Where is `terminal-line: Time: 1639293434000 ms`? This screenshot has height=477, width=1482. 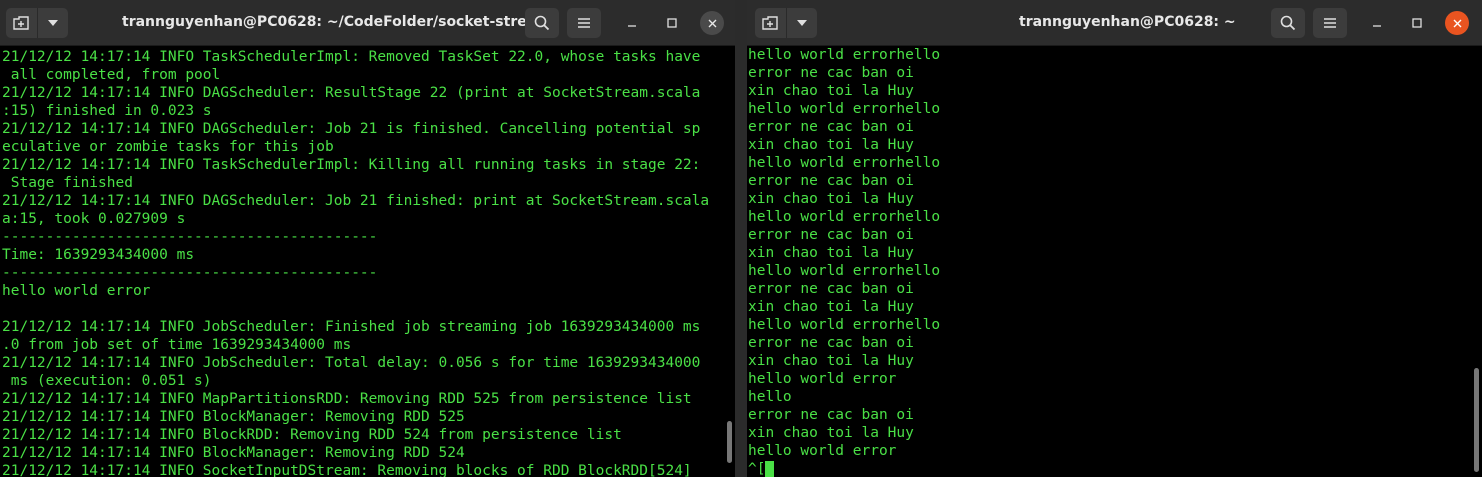
terminal-line: Time: 1639293434000 ms is located at coordinates (98, 255).